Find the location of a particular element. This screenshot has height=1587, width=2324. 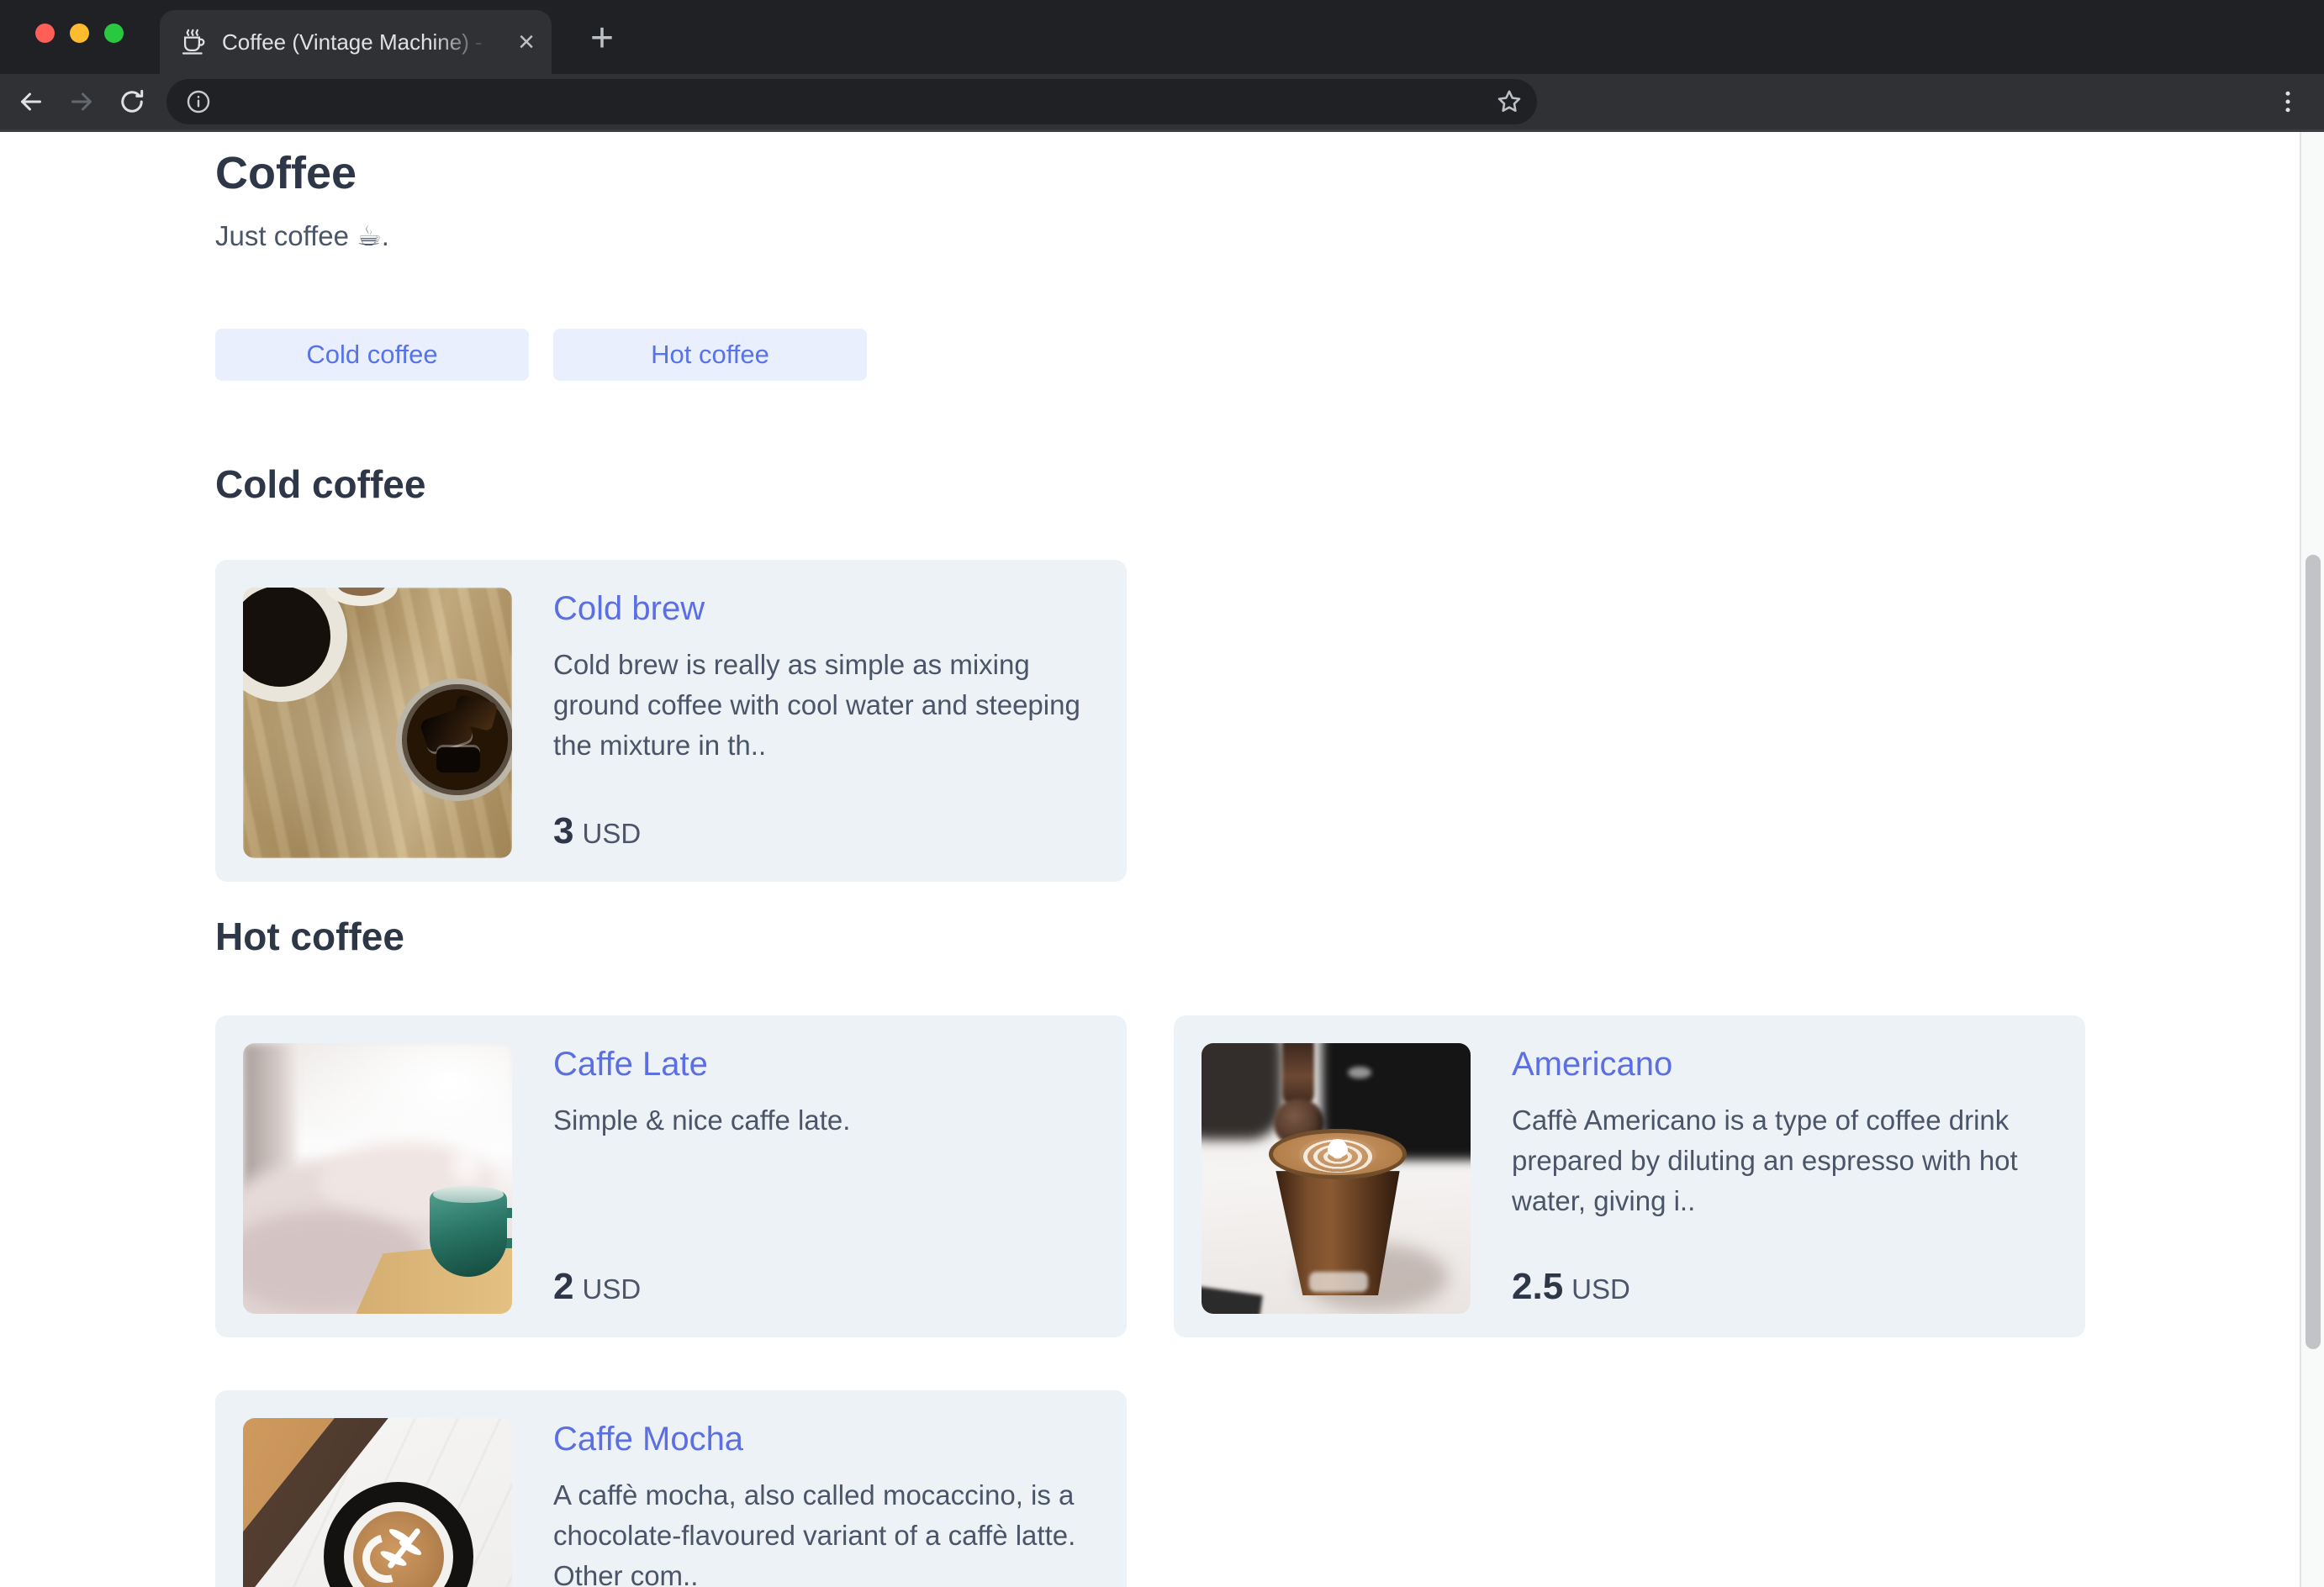

tab-title-fade is located at coordinates (465, 42).